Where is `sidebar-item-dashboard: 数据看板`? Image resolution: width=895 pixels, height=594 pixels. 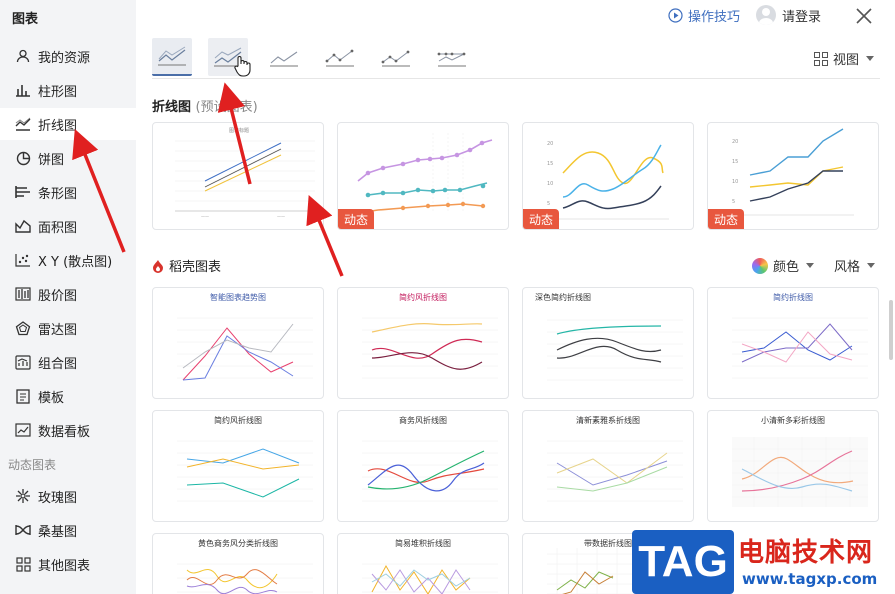 sidebar-item-dashboard: 数据看板 is located at coordinates (68, 430).